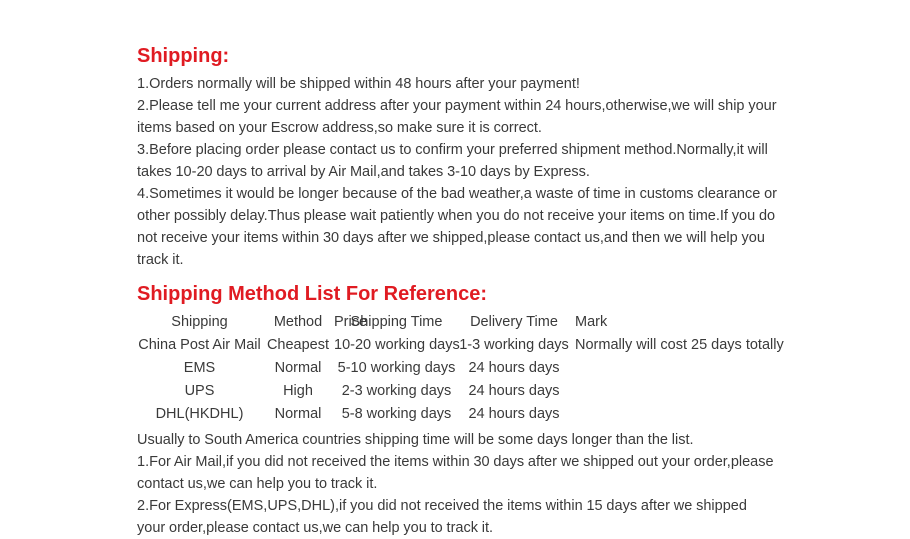 This screenshot has height=539, width=910. I want to click on row-3-delivery-time: 24 hours days, so click(514, 414).